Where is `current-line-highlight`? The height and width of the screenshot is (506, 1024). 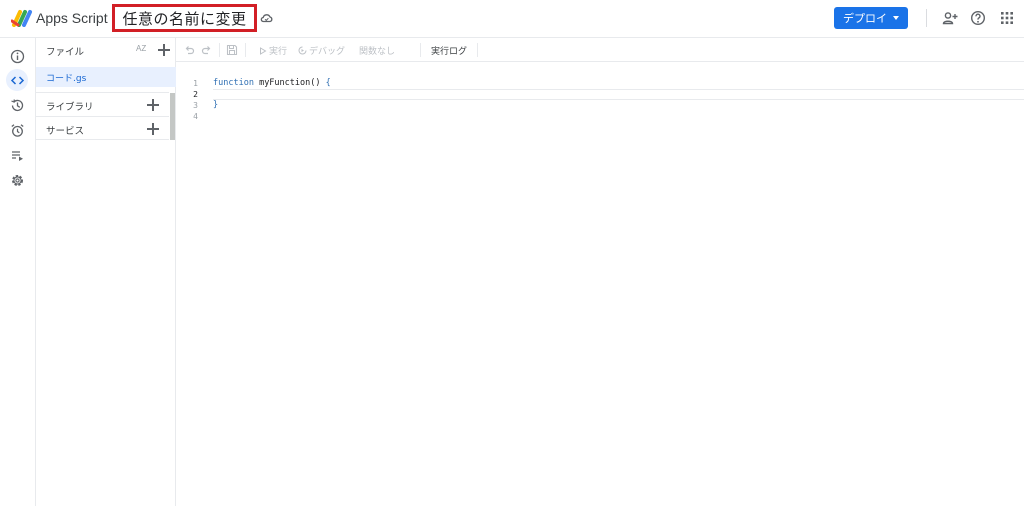
current-line-highlight is located at coordinates (618, 94).